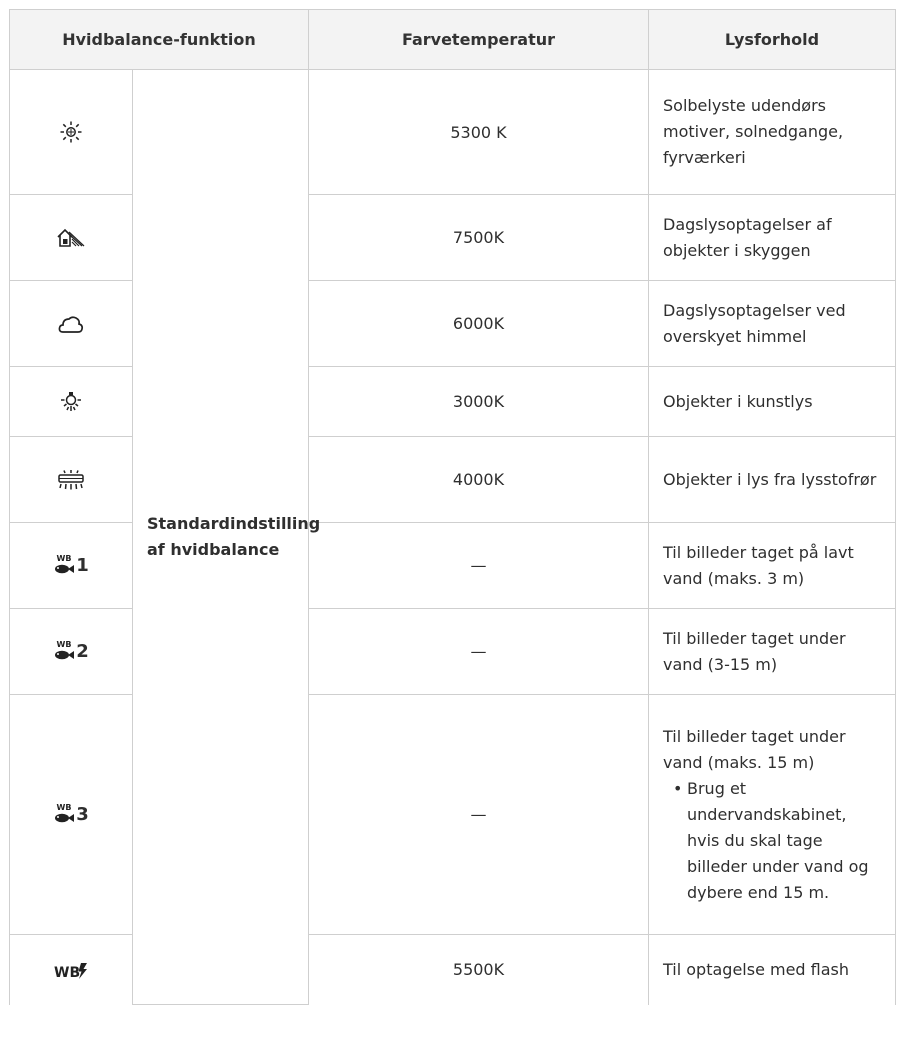 The width and height of the screenshot is (903, 1047). Describe the element at coordinates (82, 651) in the screenshot. I see `wb-number: 2` at that location.